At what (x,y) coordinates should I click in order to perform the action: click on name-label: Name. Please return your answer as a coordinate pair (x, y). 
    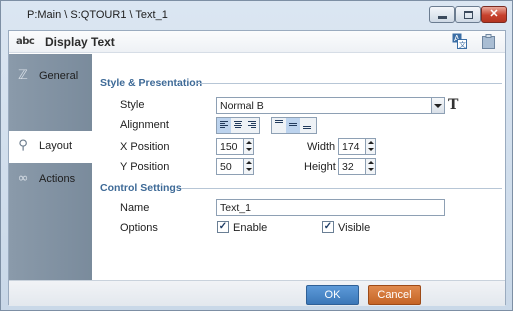
    Looking at the image, I should click on (135, 208).